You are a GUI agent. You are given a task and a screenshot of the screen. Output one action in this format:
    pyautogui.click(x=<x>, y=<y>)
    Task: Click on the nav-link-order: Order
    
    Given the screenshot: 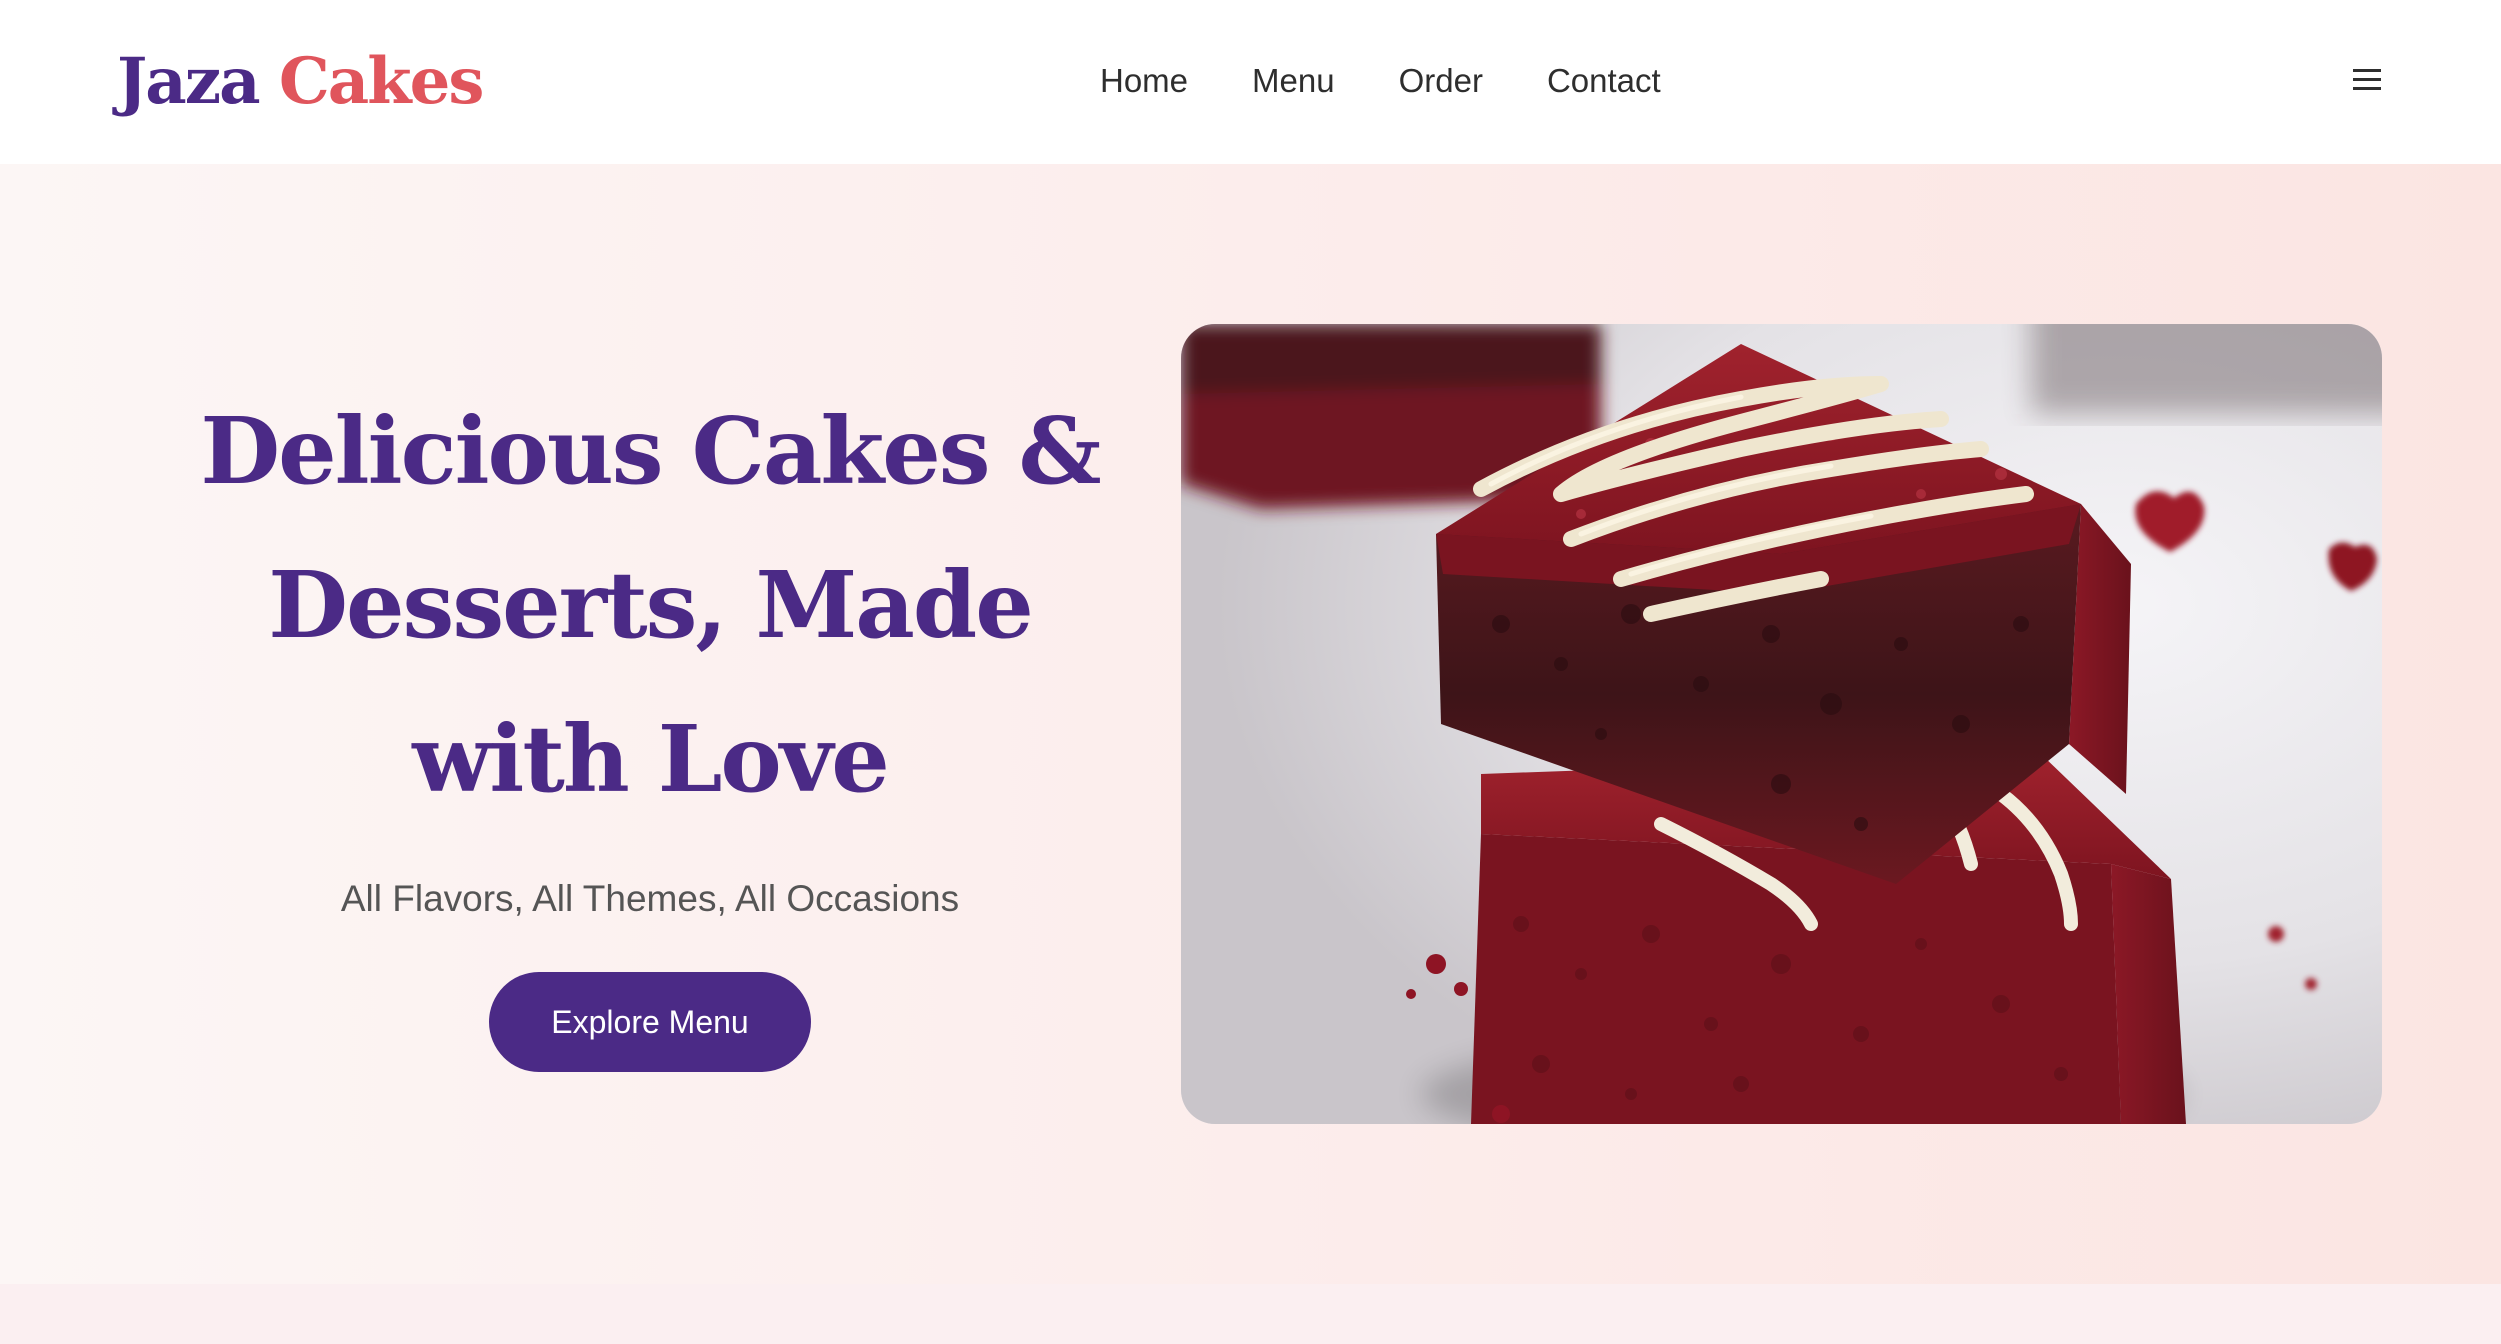 What is the action you would take?
    pyautogui.click(x=1441, y=81)
    